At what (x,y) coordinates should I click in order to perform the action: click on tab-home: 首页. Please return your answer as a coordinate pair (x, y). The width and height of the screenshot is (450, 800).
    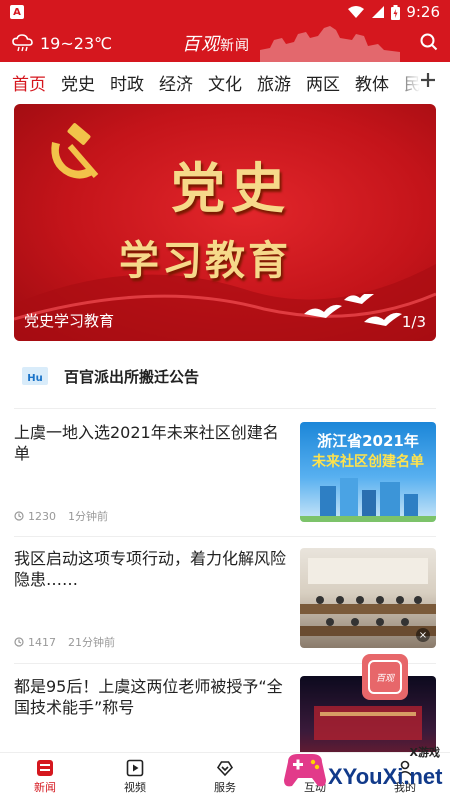
    Looking at the image, I should click on (29, 82).